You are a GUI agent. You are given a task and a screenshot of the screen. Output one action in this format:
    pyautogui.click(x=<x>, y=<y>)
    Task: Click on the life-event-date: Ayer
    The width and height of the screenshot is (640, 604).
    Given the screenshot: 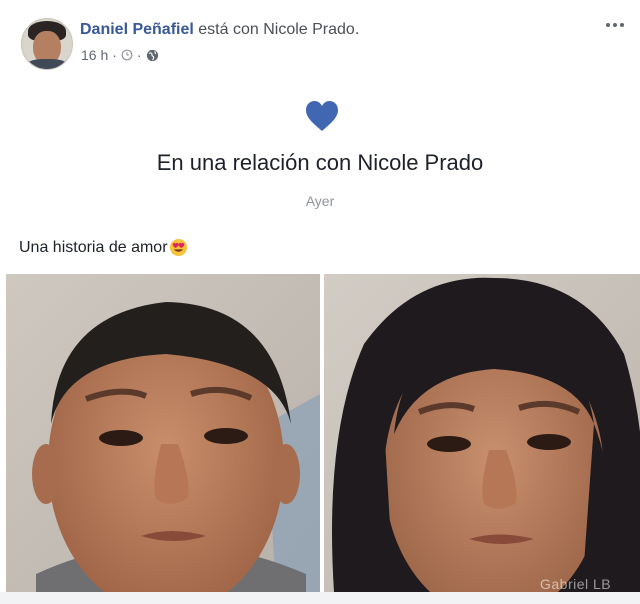 What is the action you would take?
    pyautogui.click(x=320, y=201)
    